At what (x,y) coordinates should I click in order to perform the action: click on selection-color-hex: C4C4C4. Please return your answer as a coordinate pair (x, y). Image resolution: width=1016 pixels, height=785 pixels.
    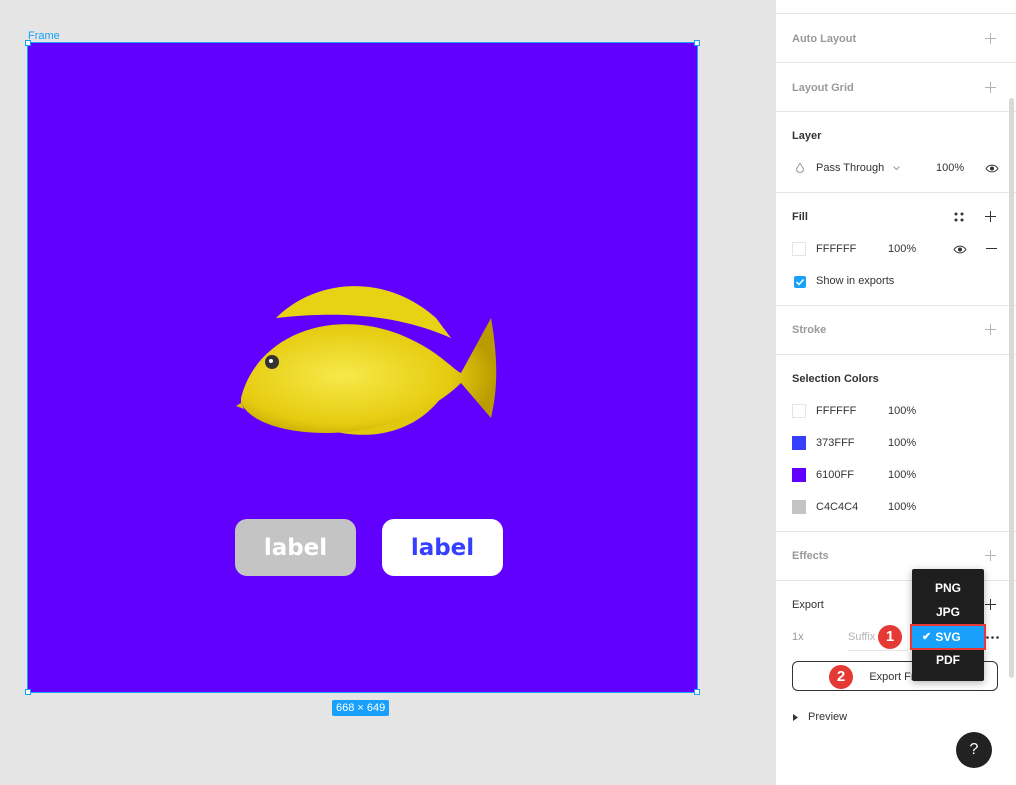
    Looking at the image, I should click on (837, 507).